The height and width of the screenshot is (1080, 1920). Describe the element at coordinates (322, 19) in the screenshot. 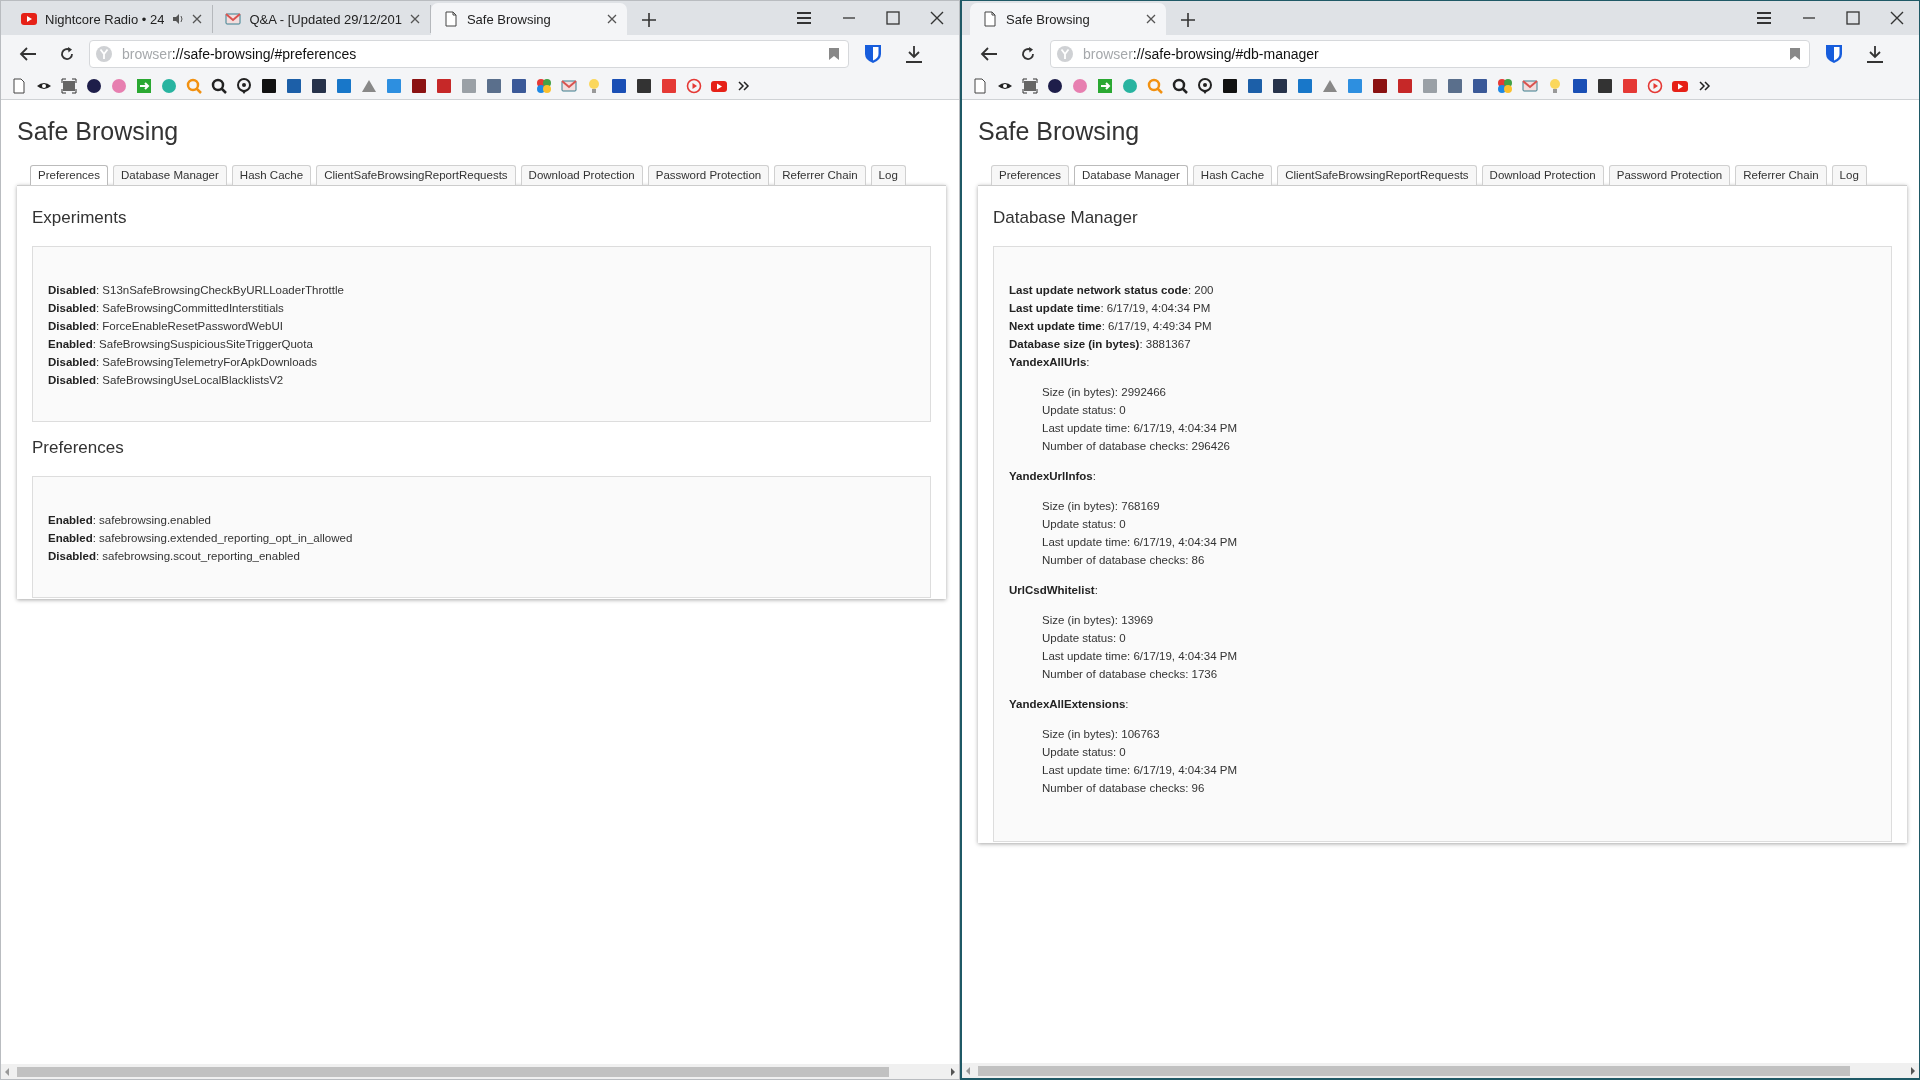

I see `browser-tab: Q&A - [Updated 29/12/201` at that location.